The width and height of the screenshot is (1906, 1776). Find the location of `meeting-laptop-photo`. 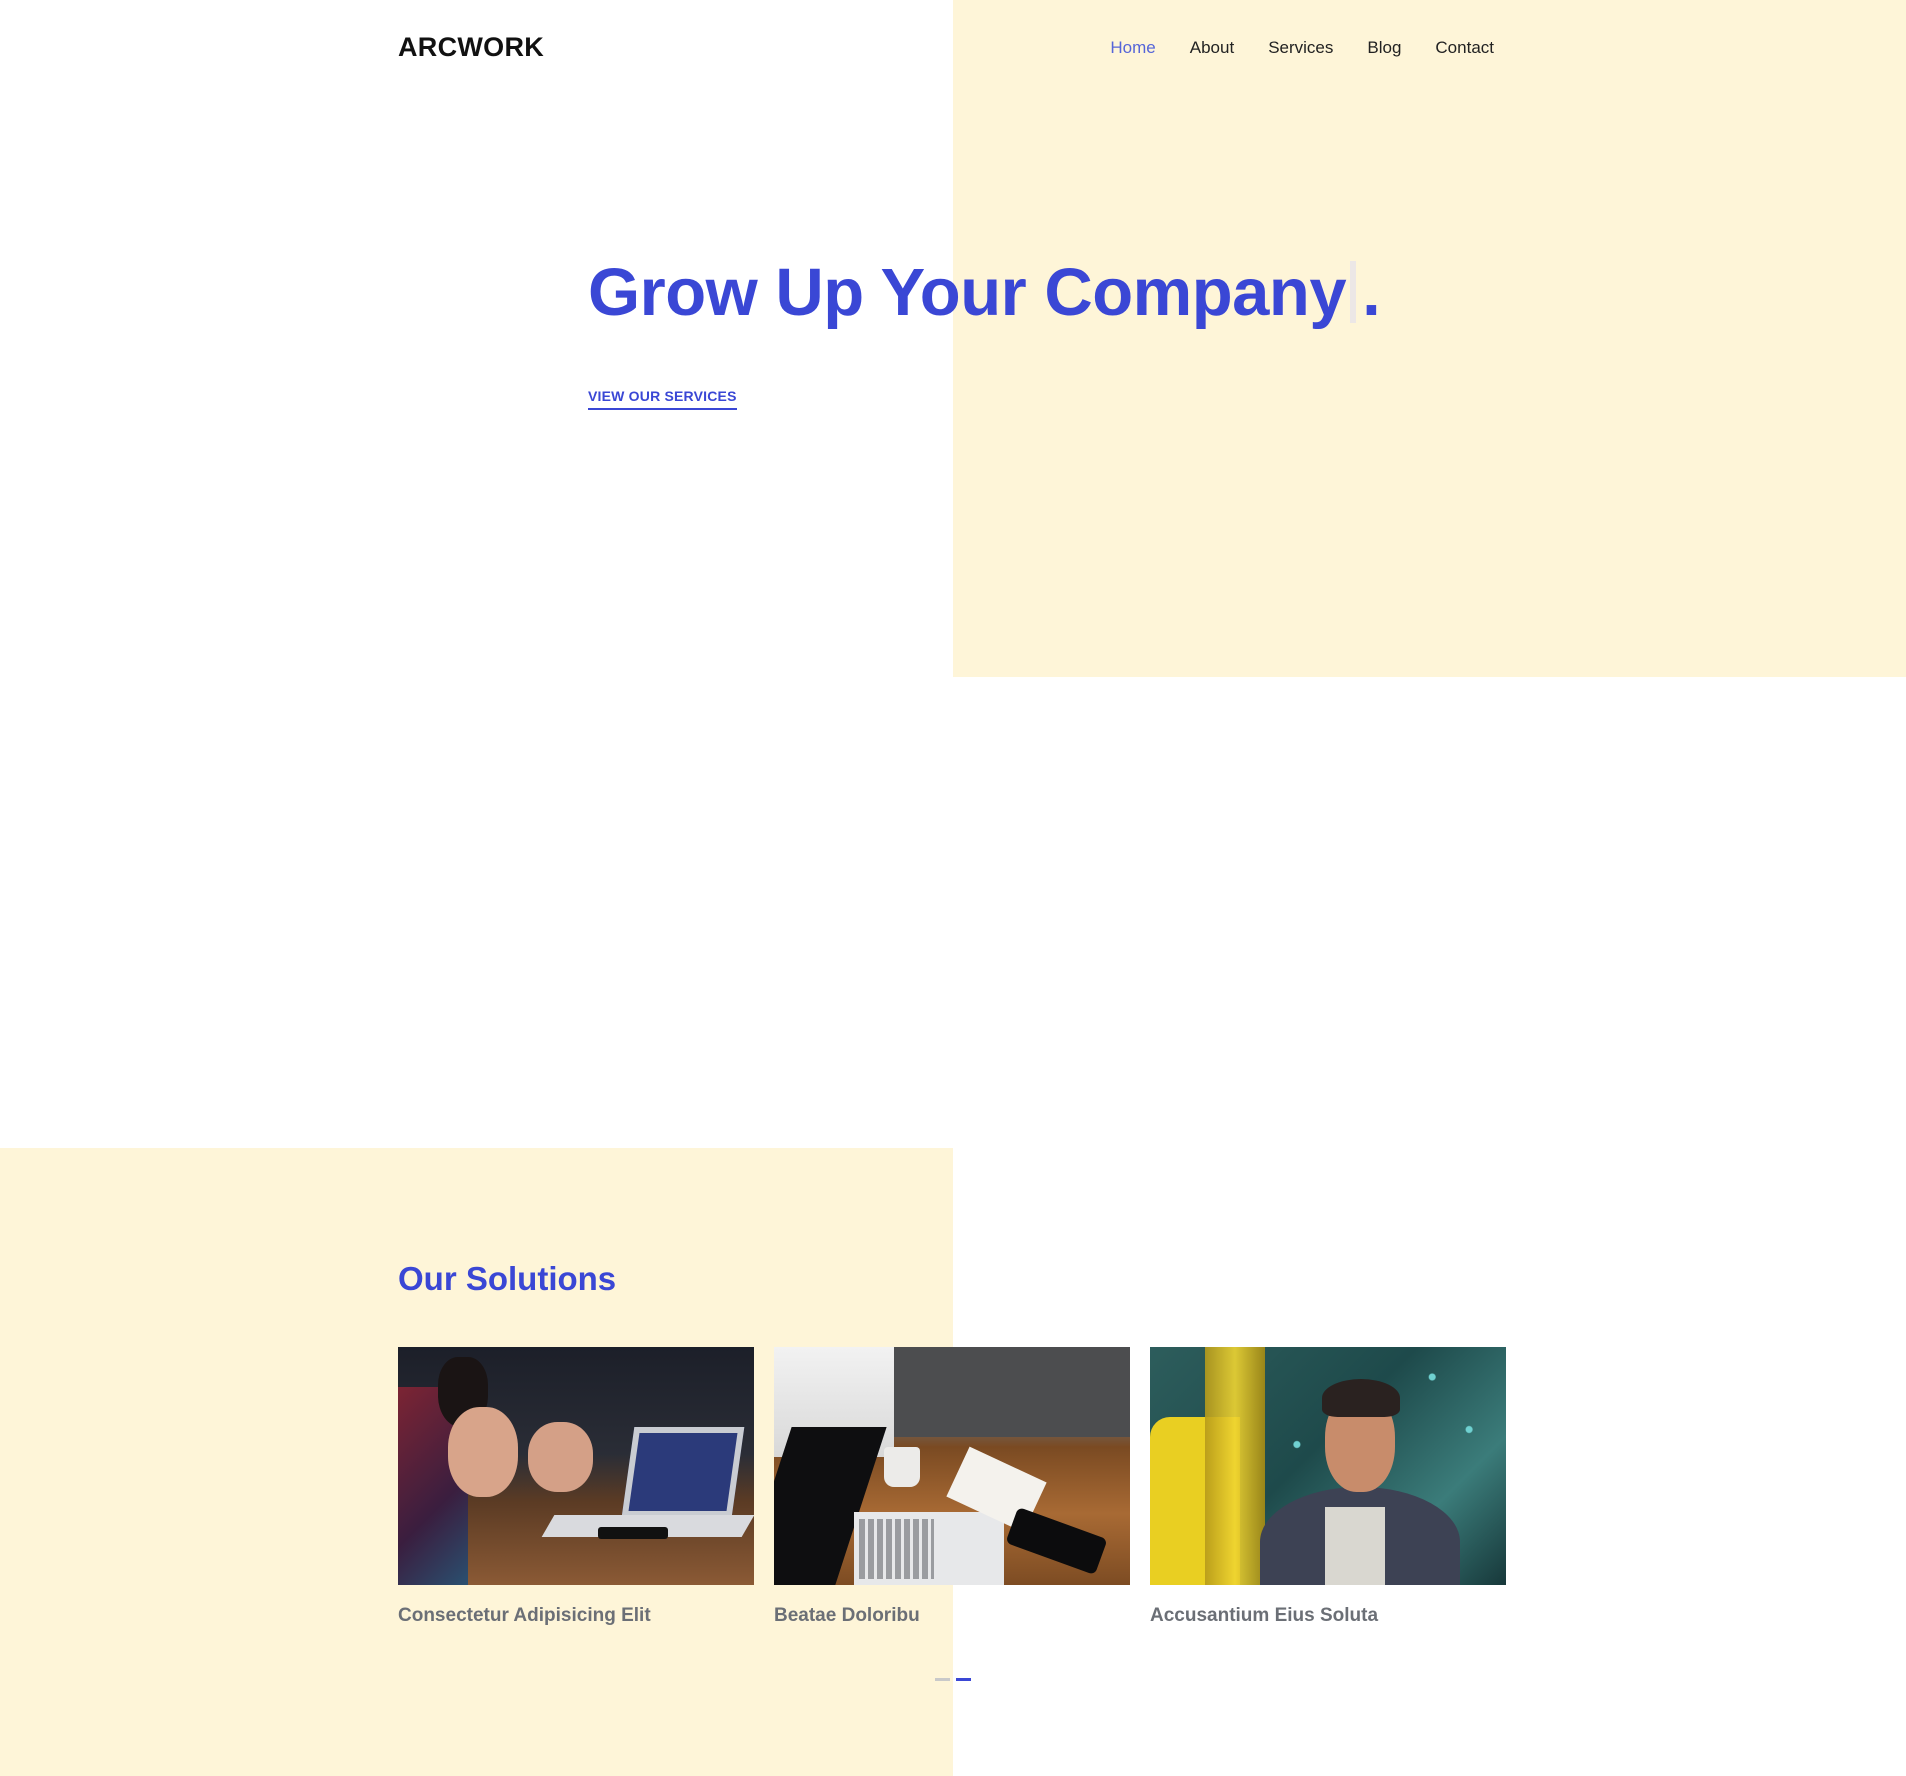

meeting-laptop-photo is located at coordinates (576, 1466).